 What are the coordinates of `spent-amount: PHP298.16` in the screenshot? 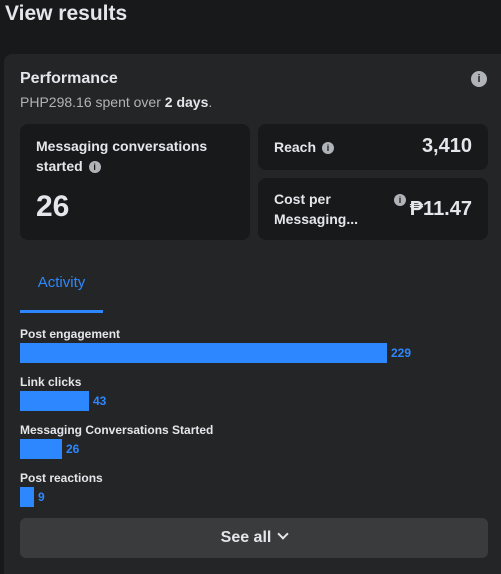 It's located at (56, 102).